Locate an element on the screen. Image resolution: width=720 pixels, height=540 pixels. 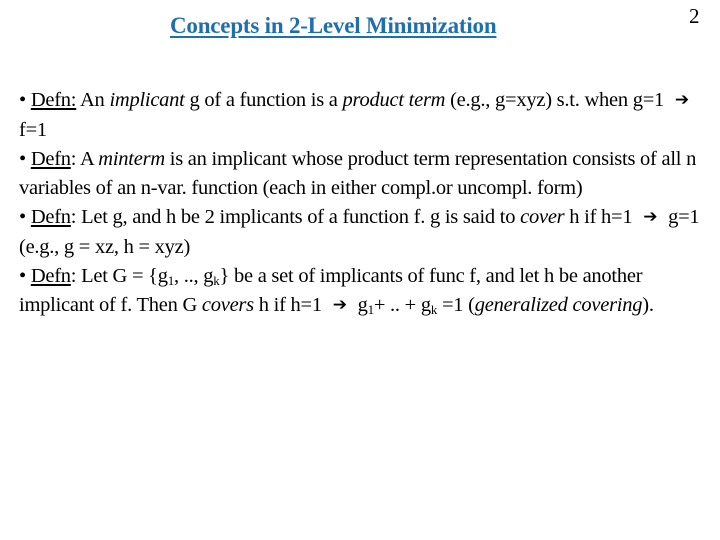
text: An is located at coordinates (93, 100).